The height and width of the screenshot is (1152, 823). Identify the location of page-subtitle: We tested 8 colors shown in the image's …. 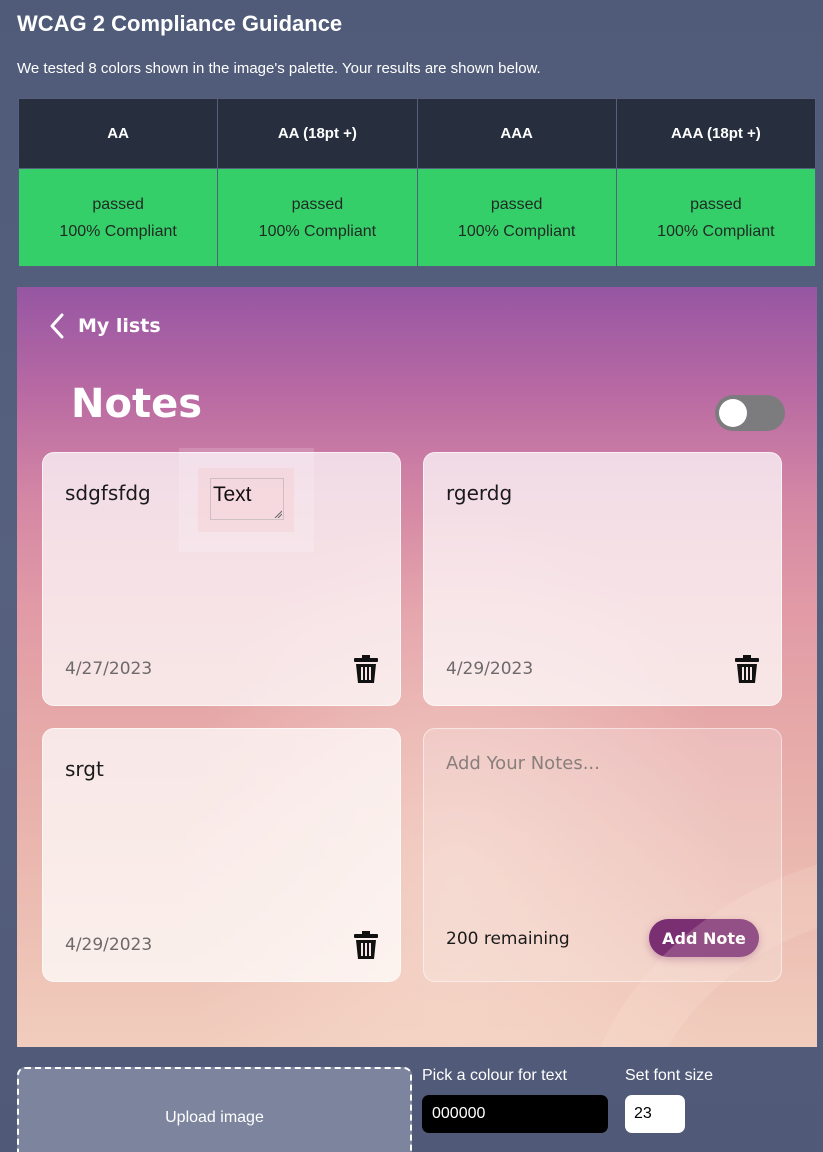
(279, 68).